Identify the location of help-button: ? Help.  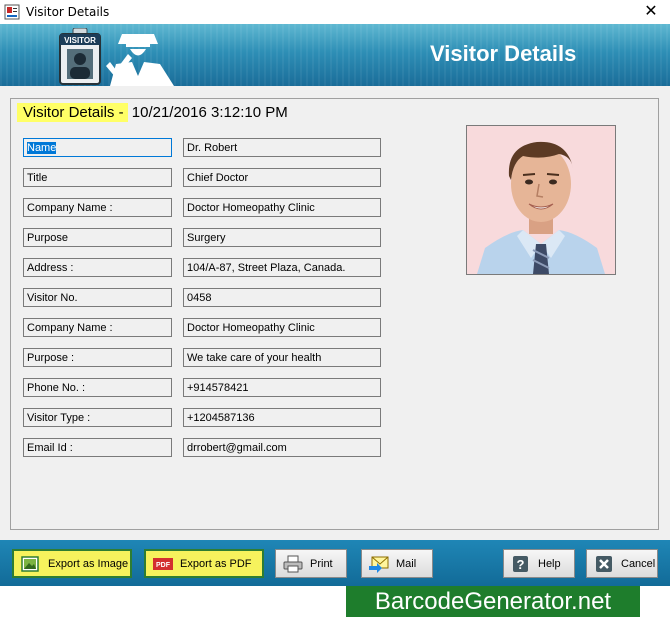
(539, 563).